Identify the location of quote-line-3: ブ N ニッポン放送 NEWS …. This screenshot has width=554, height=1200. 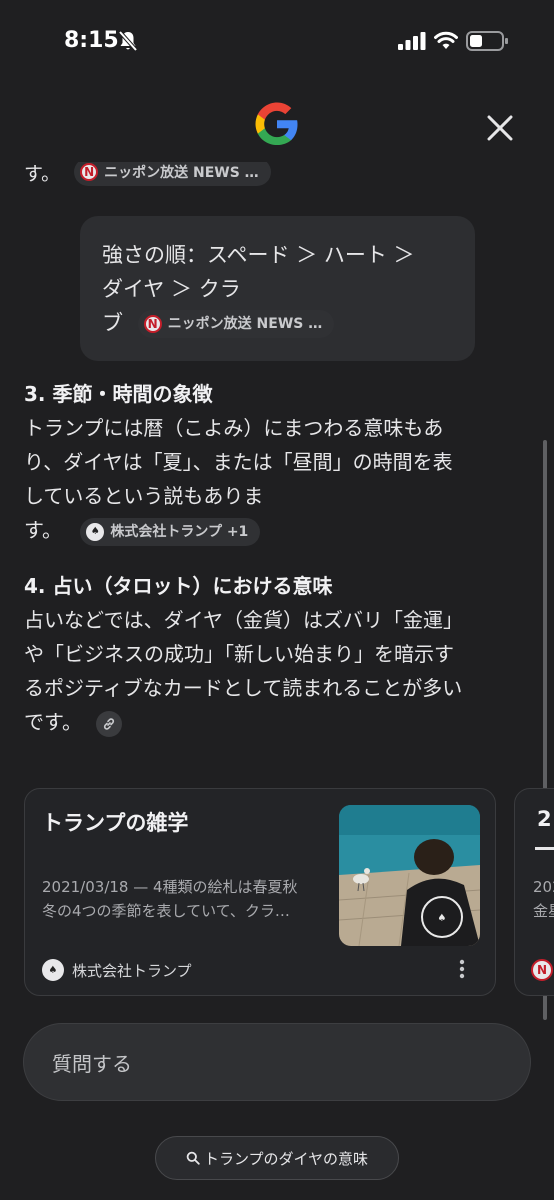
(277, 323).